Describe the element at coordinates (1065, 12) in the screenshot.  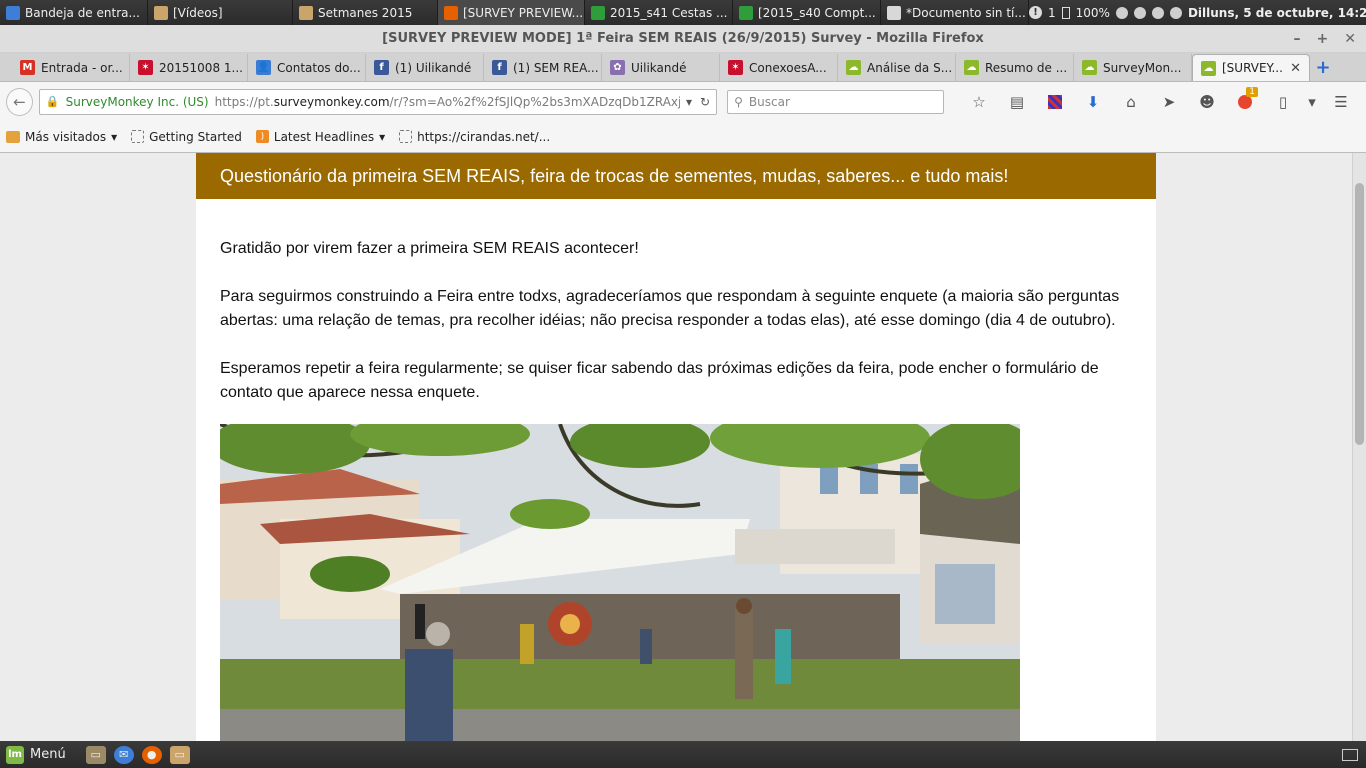
I see `battery-icon` at that location.